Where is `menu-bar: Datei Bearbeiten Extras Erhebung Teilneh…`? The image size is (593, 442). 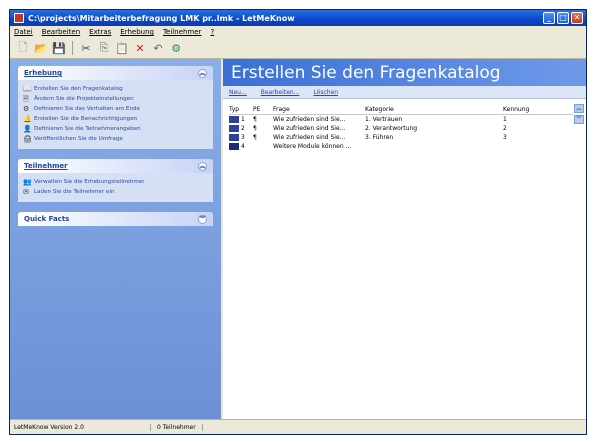 menu-bar: Datei Bearbeiten Extras Erhebung Teilneh… is located at coordinates (298, 32).